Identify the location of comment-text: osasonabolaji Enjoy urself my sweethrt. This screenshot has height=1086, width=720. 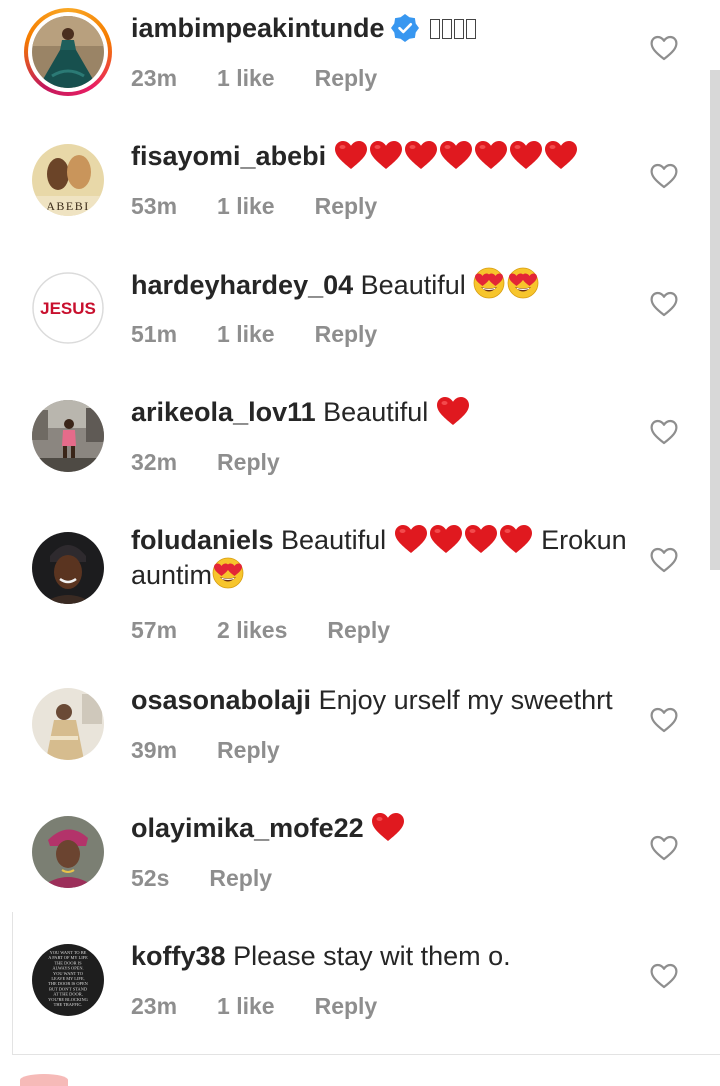
(383, 700).